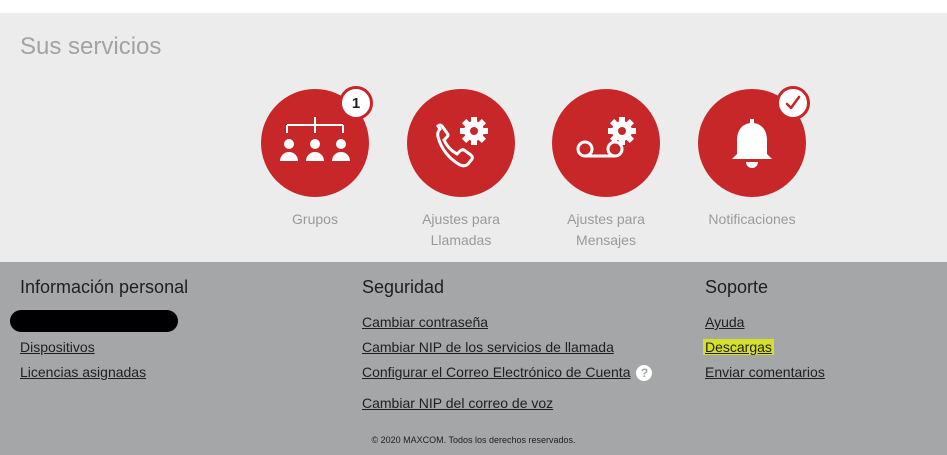 This screenshot has width=947, height=455. I want to click on redacted-username, so click(94, 321).